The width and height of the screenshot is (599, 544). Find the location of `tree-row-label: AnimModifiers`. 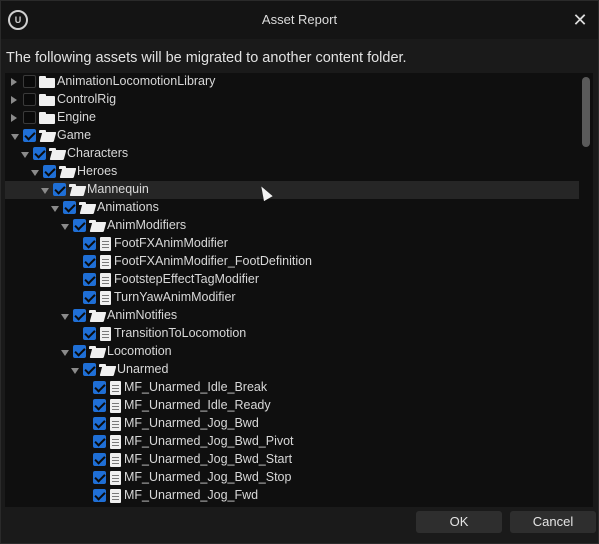

tree-row-label: AnimModifiers is located at coordinates (147, 225).